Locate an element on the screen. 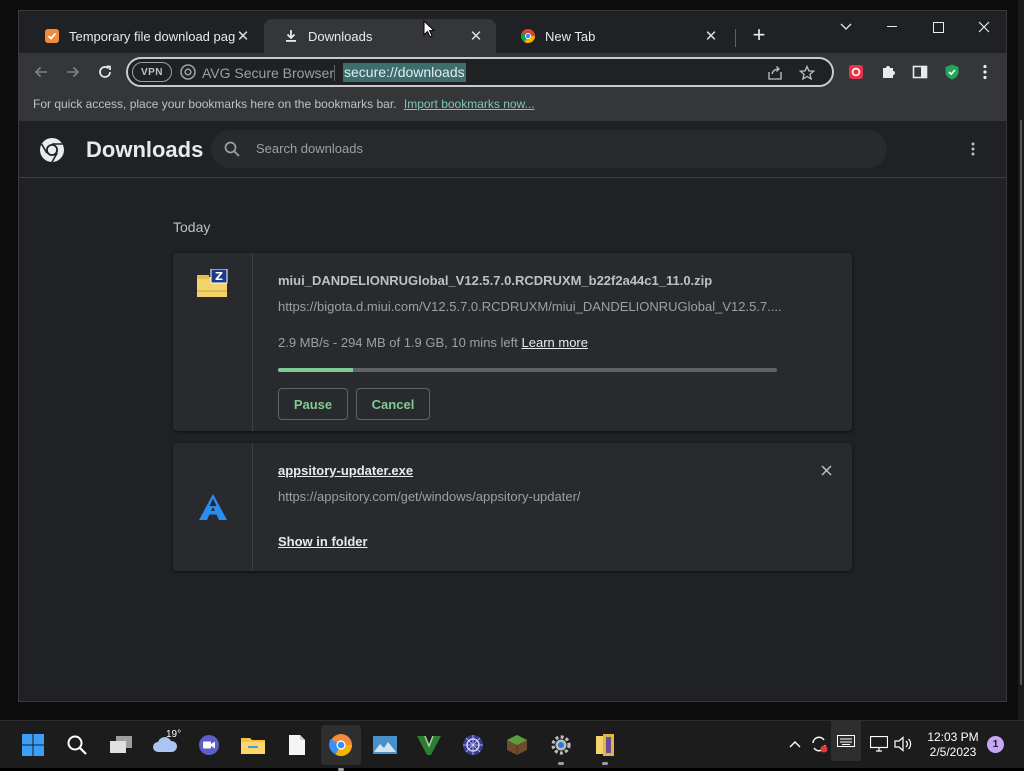 The image size is (1024, 771). forward-arrow-icon is located at coordinates (73, 72).